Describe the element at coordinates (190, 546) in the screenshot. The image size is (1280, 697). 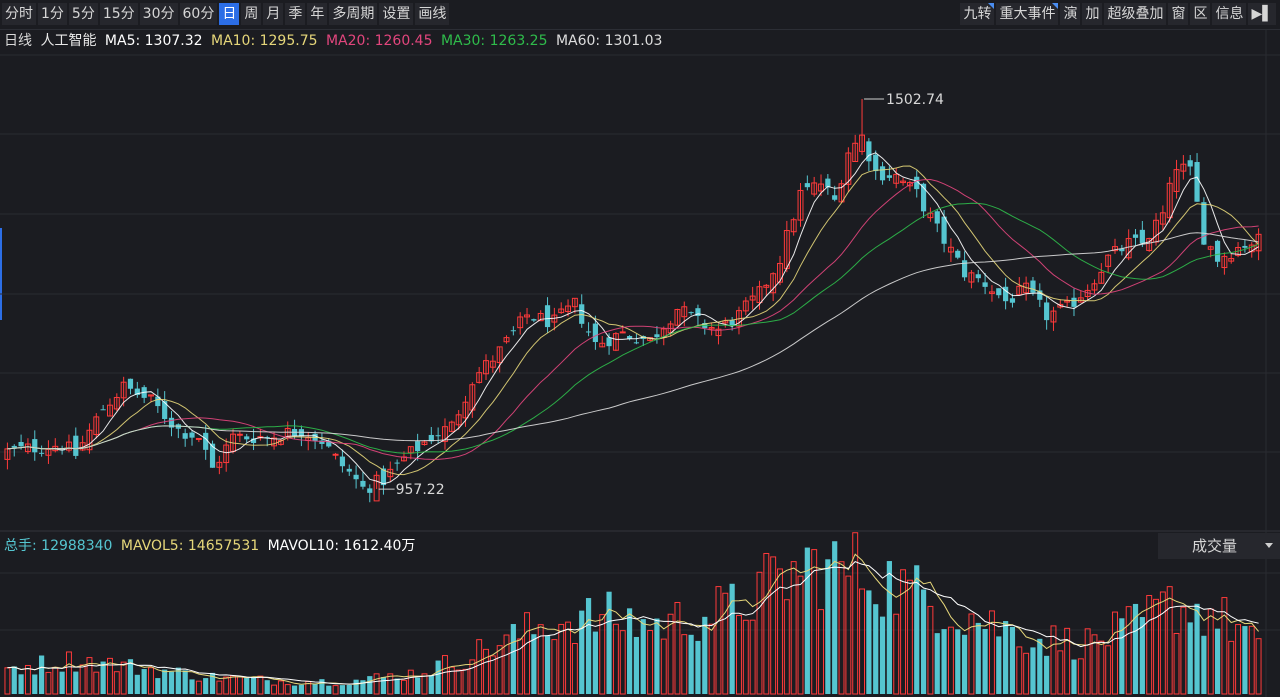
I see `mavol5-value: MAVOL5: 14657531` at that location.